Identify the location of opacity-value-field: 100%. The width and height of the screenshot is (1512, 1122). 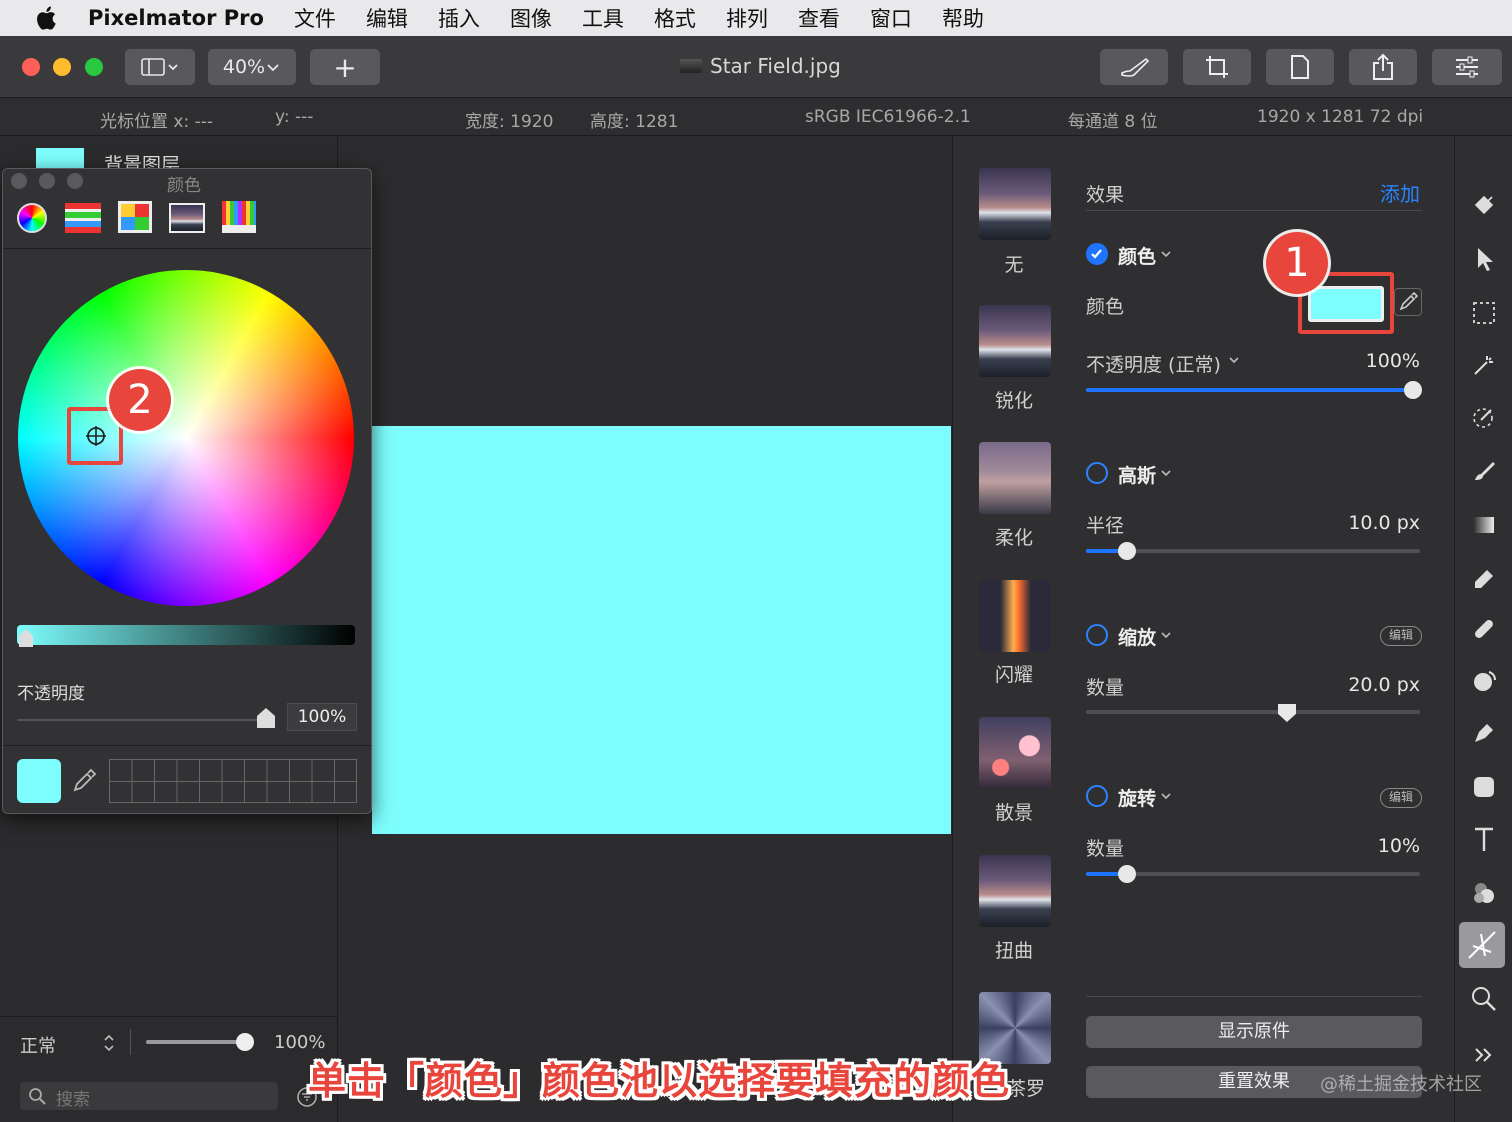
(322, 717).